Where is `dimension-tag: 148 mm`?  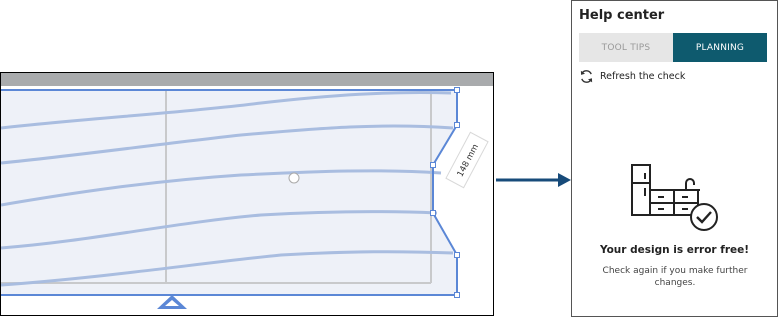 dimension-tag: 148 mm is located at coordinates (467, 160).